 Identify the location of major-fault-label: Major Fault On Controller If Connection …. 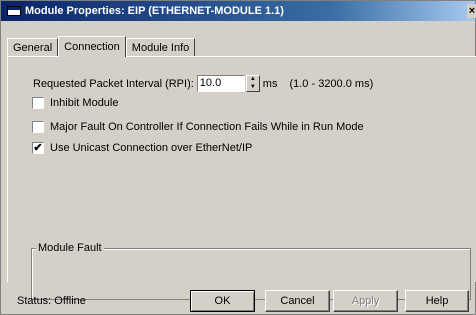
(207, 127).